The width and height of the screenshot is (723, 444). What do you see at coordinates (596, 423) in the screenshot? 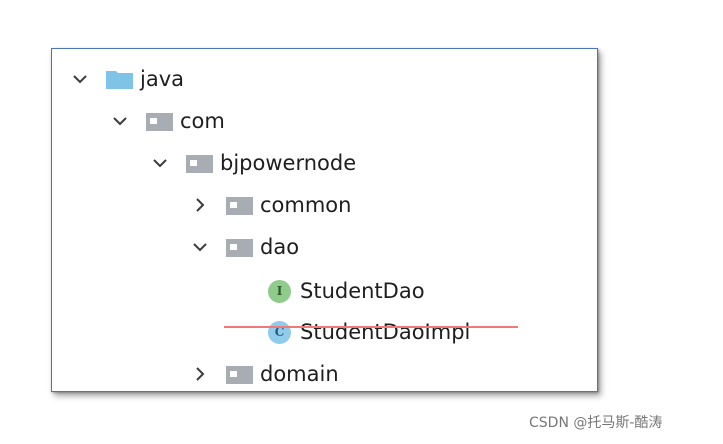
I see `csdn-watermark: CSDN @托马斯-酷涛` at bounding box center [596, 423].